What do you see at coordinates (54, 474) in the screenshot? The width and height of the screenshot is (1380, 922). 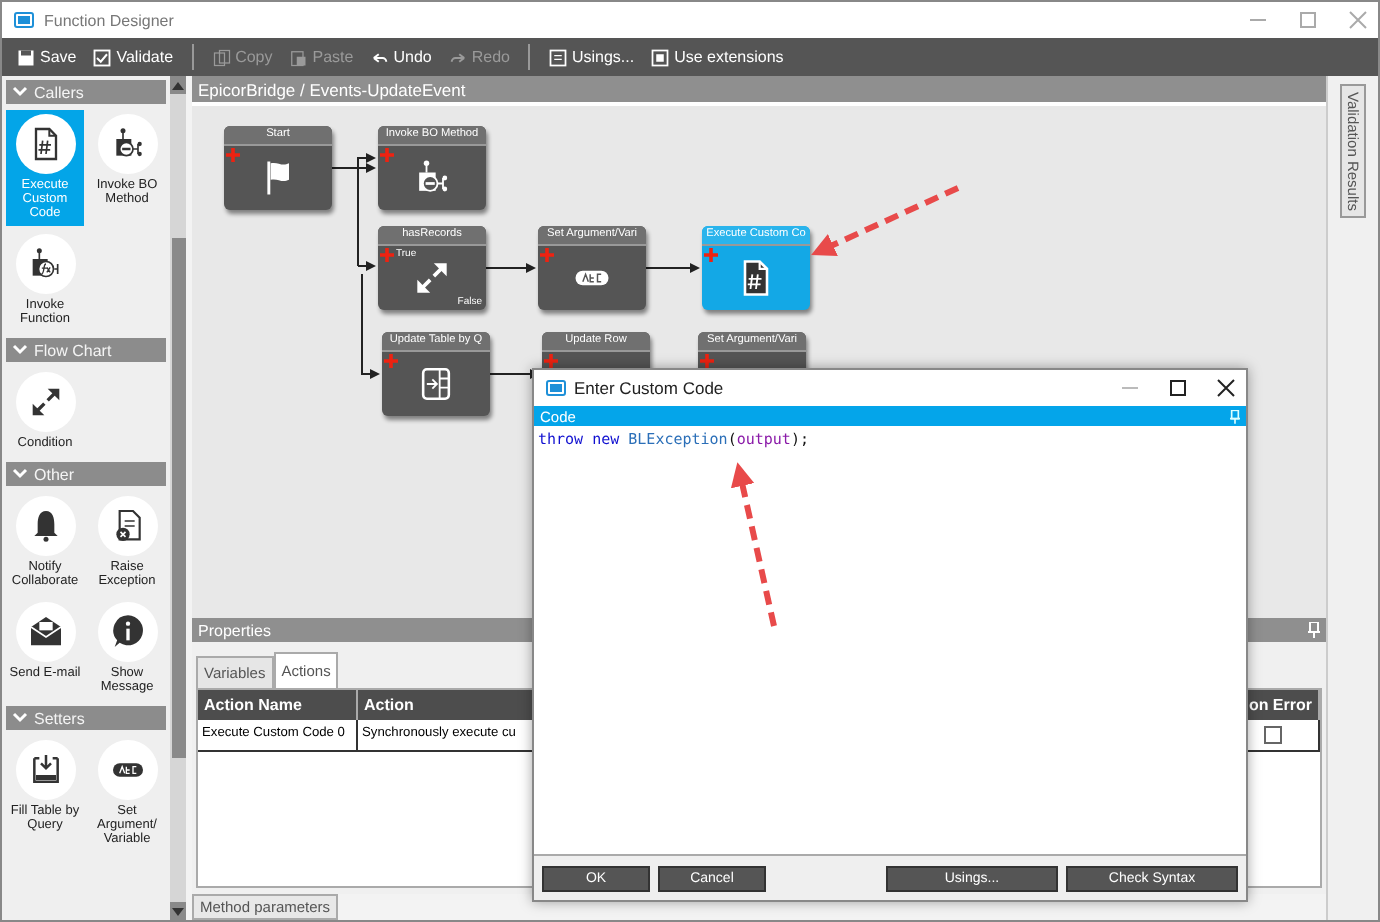 I see `section-title: Other` at bounding box center [54, 474].